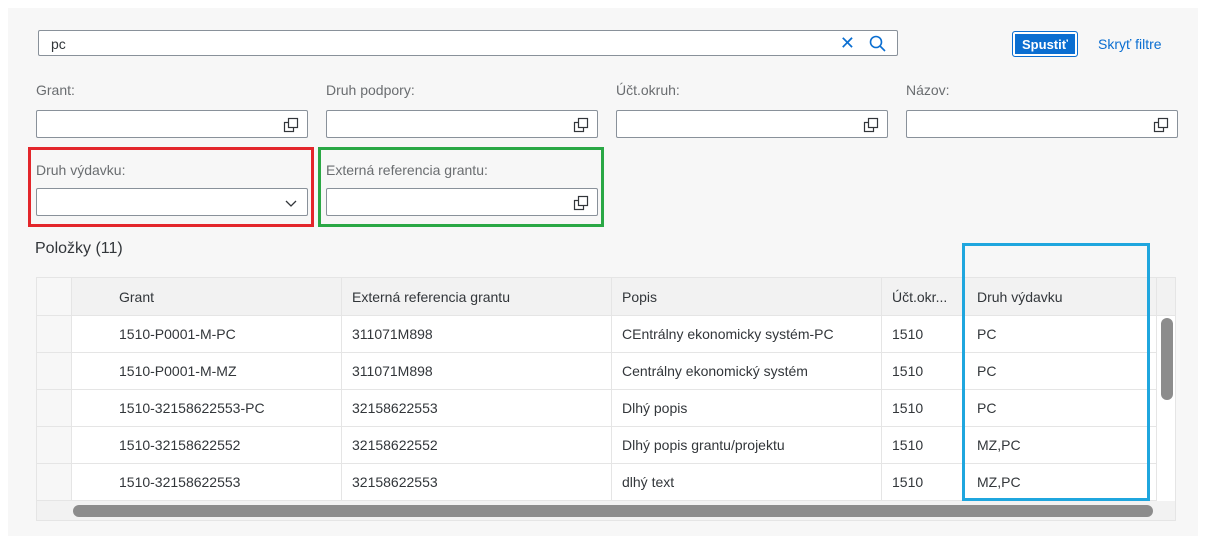 This screenshot has width=1207, height=544. What do you see at coordinates (1045, 44) in the screenshot?
I see `go-button: Spustiť` at bounding box center [1045, 44].